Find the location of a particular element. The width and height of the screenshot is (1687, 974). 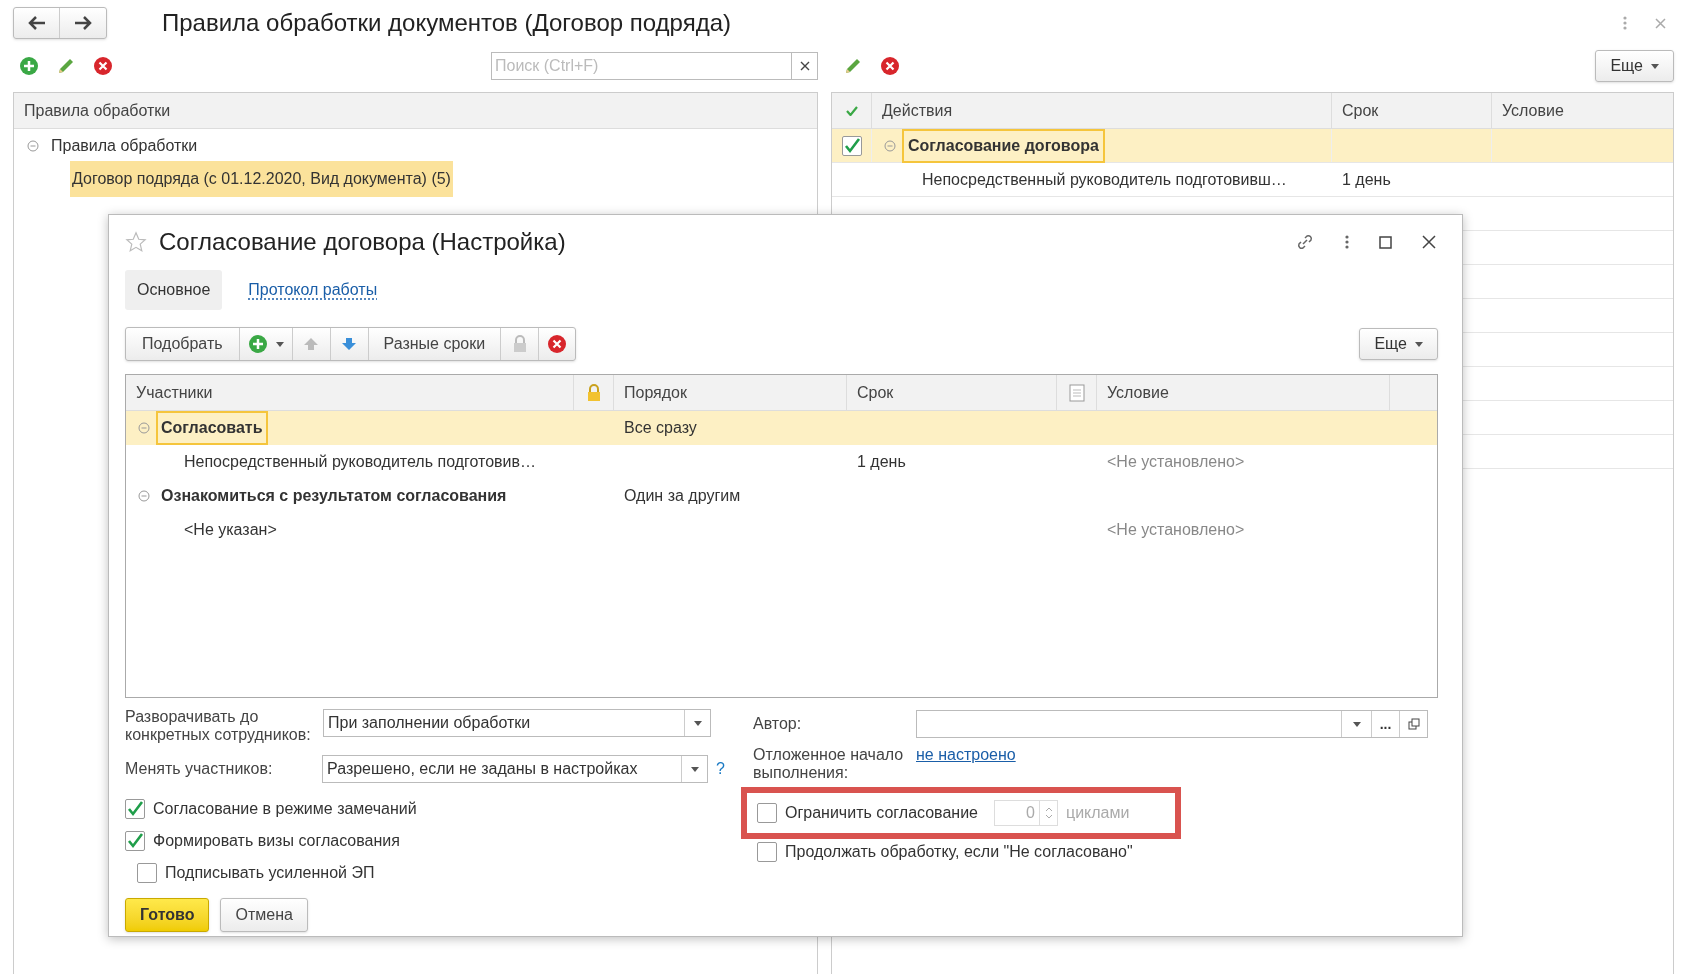

table-cell-text: Ознакомиться с результатом согласования is located at coordinates (334, 496).